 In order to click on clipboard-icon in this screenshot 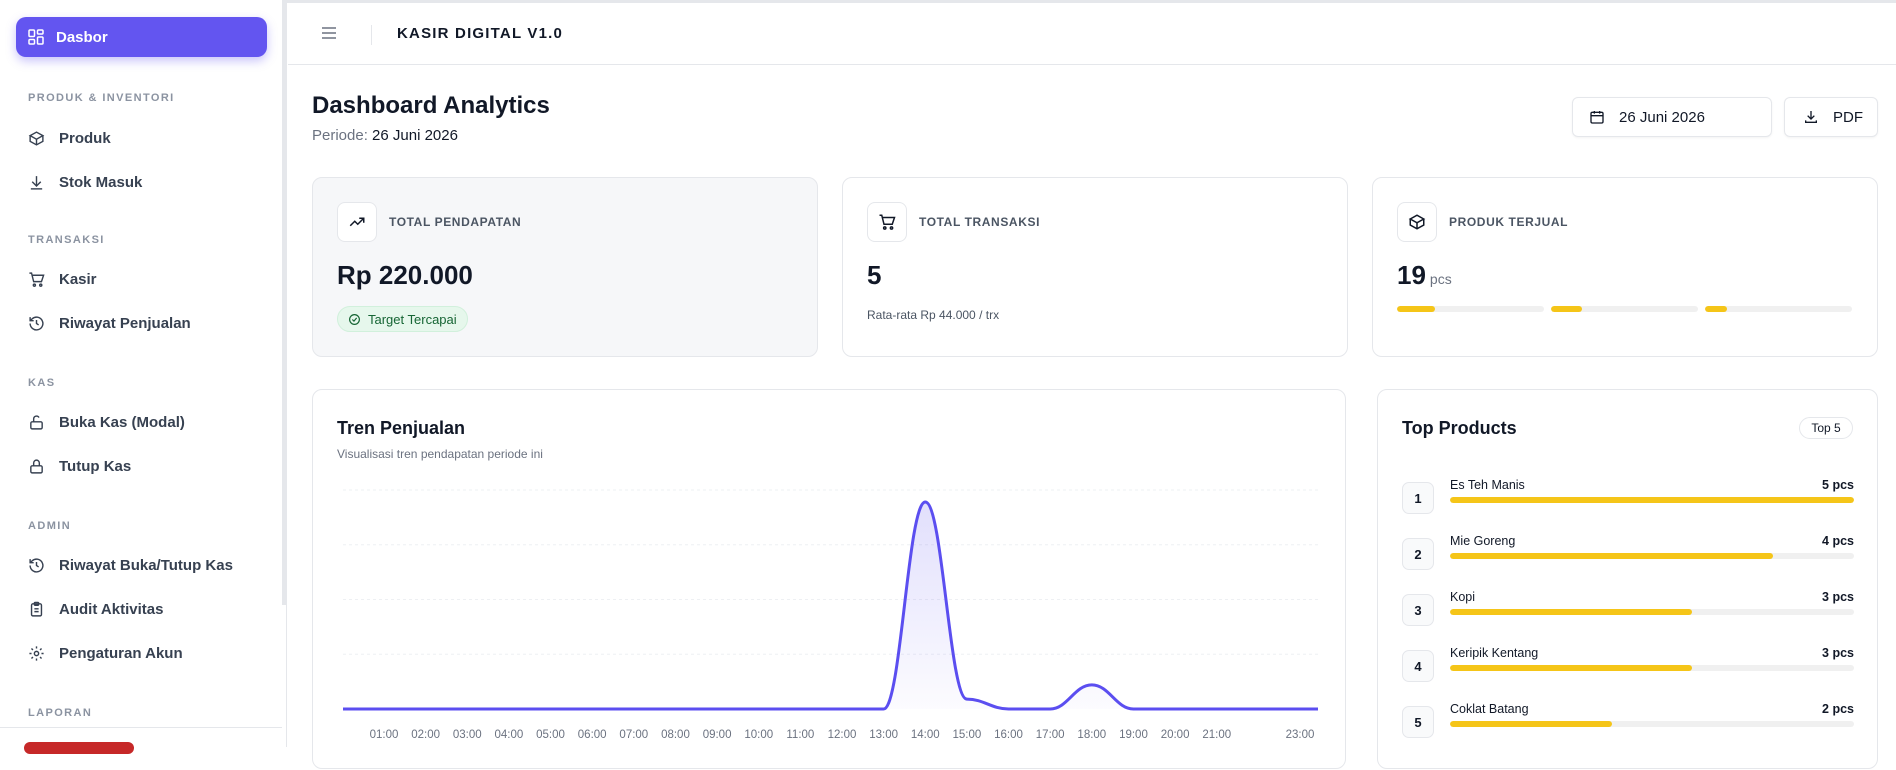, I will do `click(36, 609)`.